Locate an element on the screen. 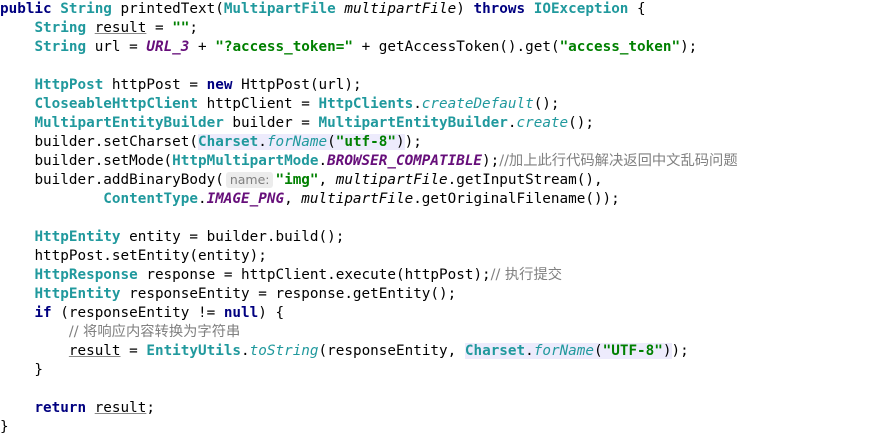  keyword: public is located at coordinates (26, 9).